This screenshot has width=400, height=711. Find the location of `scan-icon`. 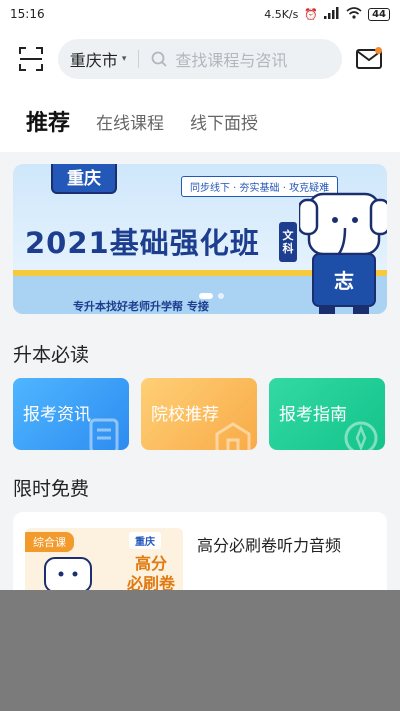

scan-icon is located at coordinates (30, 59).